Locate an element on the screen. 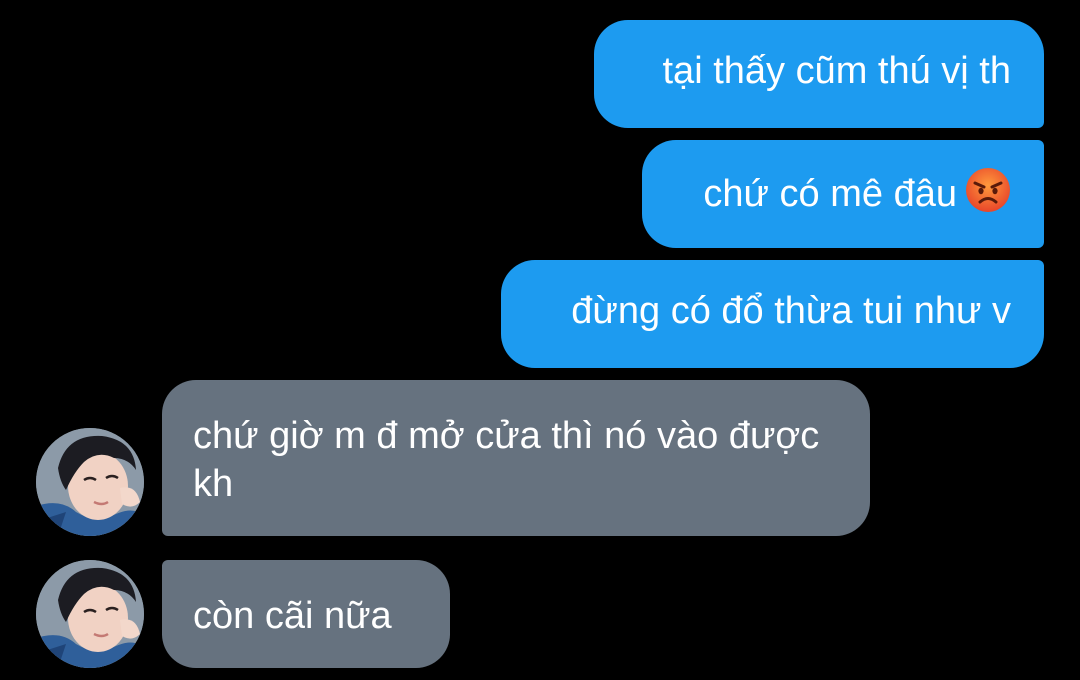 The image size is (1080, 680). message-text: đừng có đổ thừa tui như v is located at coordinates (791, 311).